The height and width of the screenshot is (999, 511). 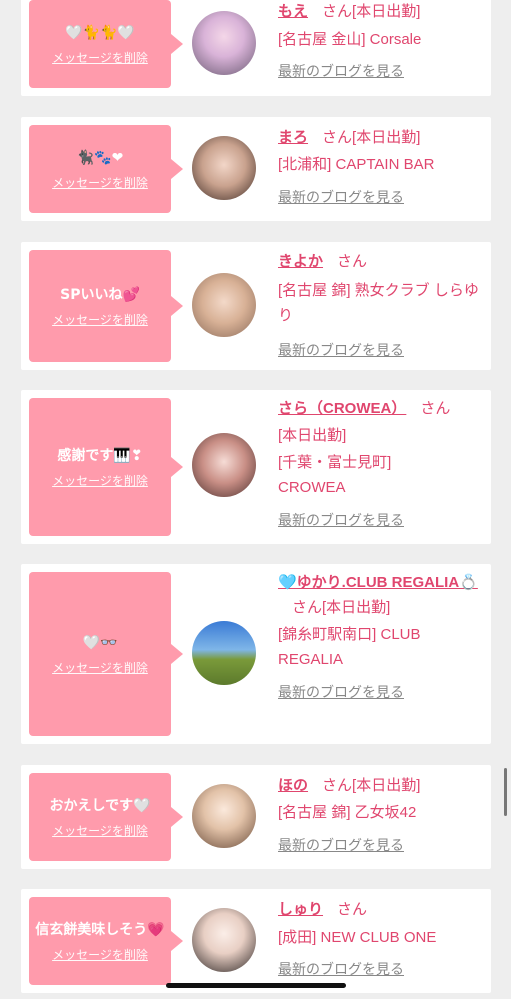 I want to click on girl-info: きよか さん [名古屋 錦] 熟女クラブ しらゆり 最新のブログを見る, so click(x=380, y=306).